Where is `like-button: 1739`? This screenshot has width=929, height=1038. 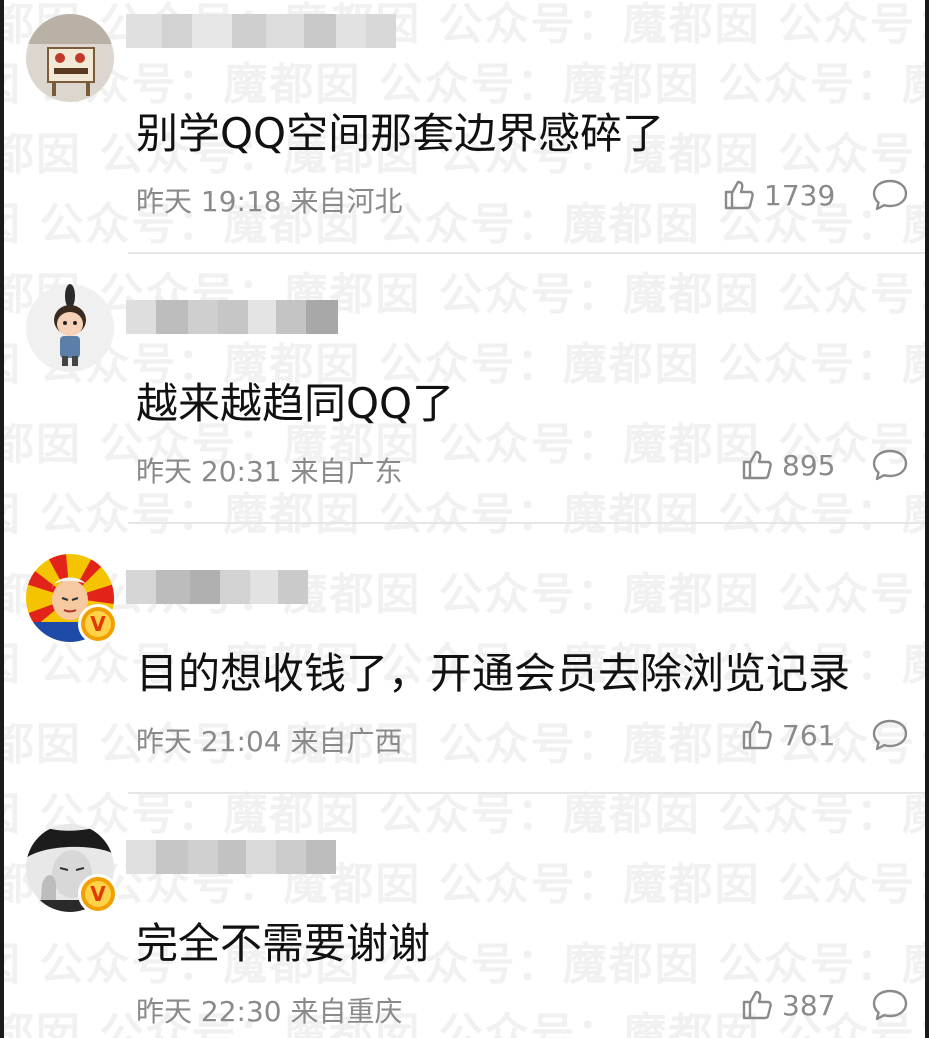
like-button: 1739 is located at coordinates (778, 195).